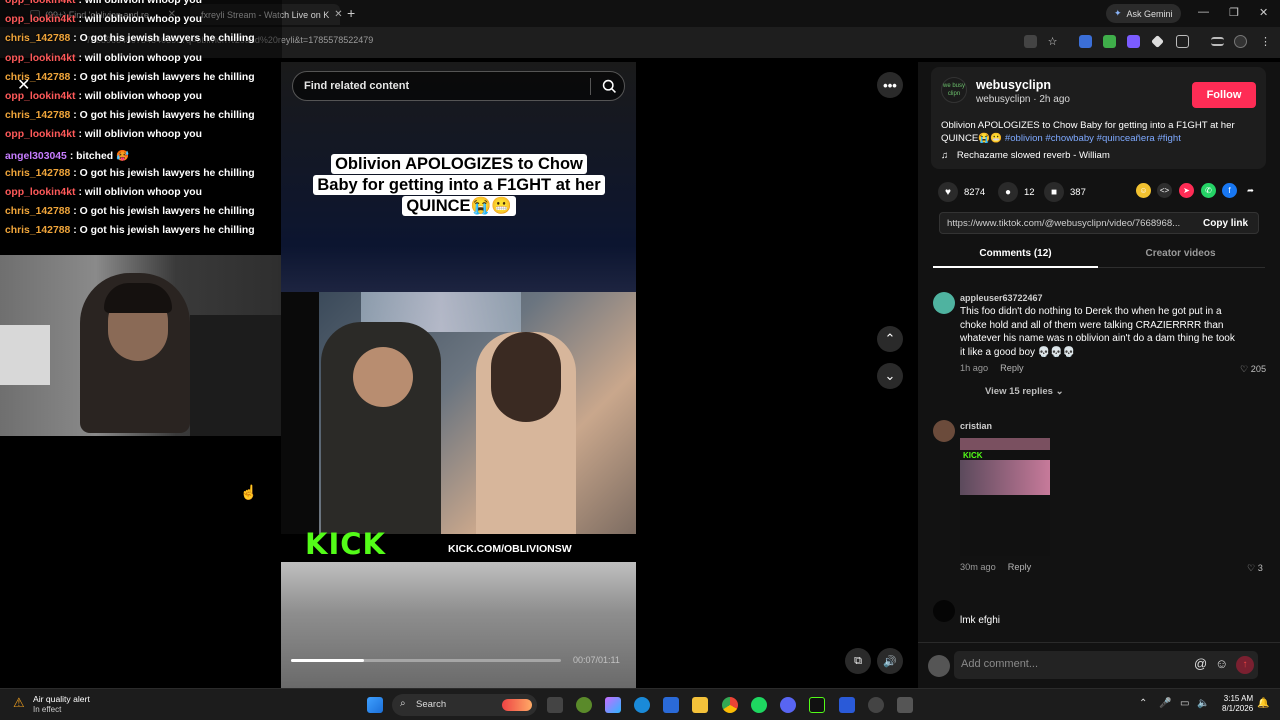 The width and height of the screenshot is (1280, 720). Describe the element at coordinates (1263, 703) in the screenshot. I see `notification-bell-icon: 🔔` at that location.